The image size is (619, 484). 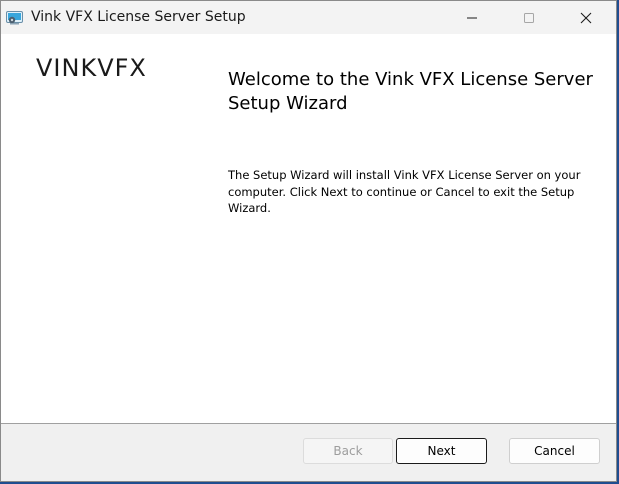 I want to click on close-button, so click(x=586, y=17).